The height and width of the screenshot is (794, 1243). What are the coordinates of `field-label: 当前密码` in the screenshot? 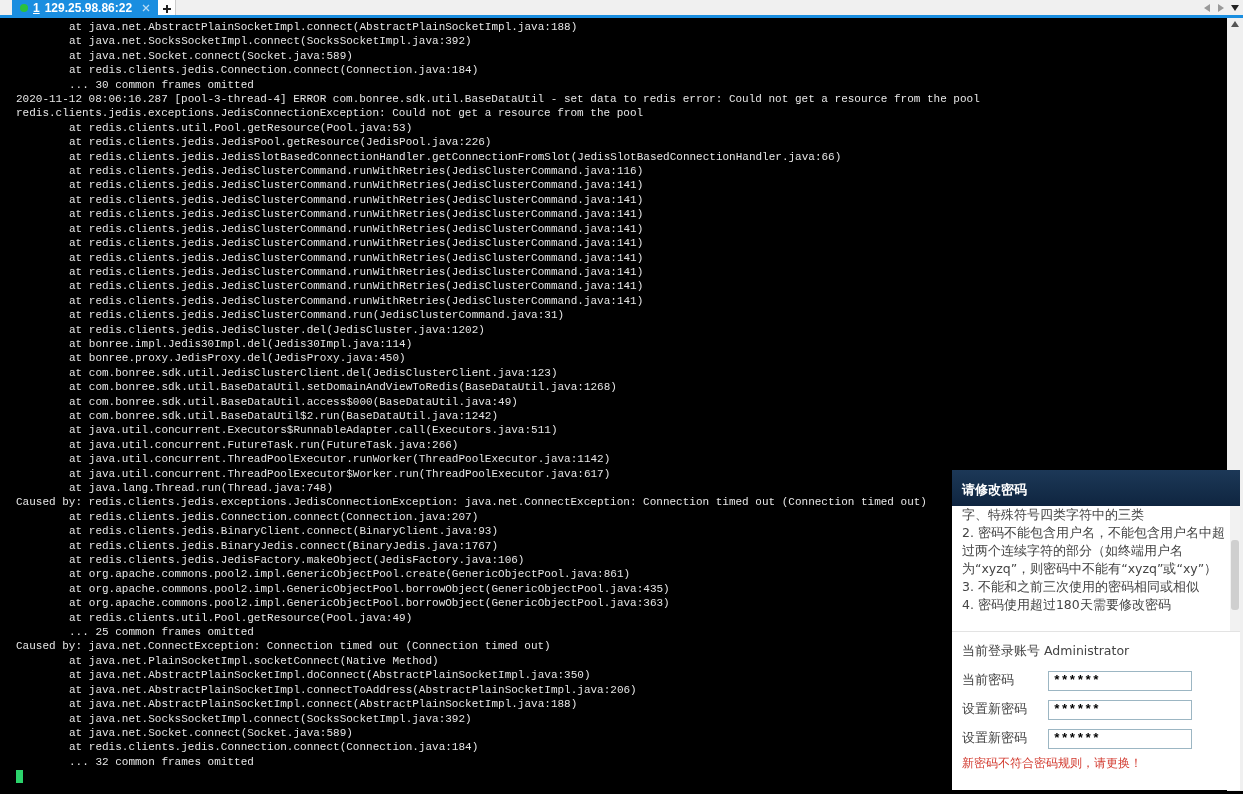 It's located at (988, 680).